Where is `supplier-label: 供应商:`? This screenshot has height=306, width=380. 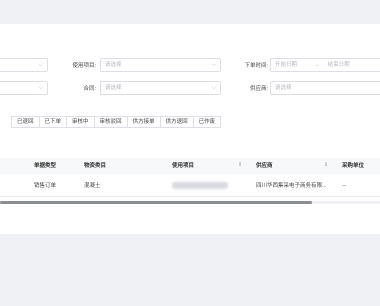 supplier-label: 供应商: is located at coordinates (258, 89).